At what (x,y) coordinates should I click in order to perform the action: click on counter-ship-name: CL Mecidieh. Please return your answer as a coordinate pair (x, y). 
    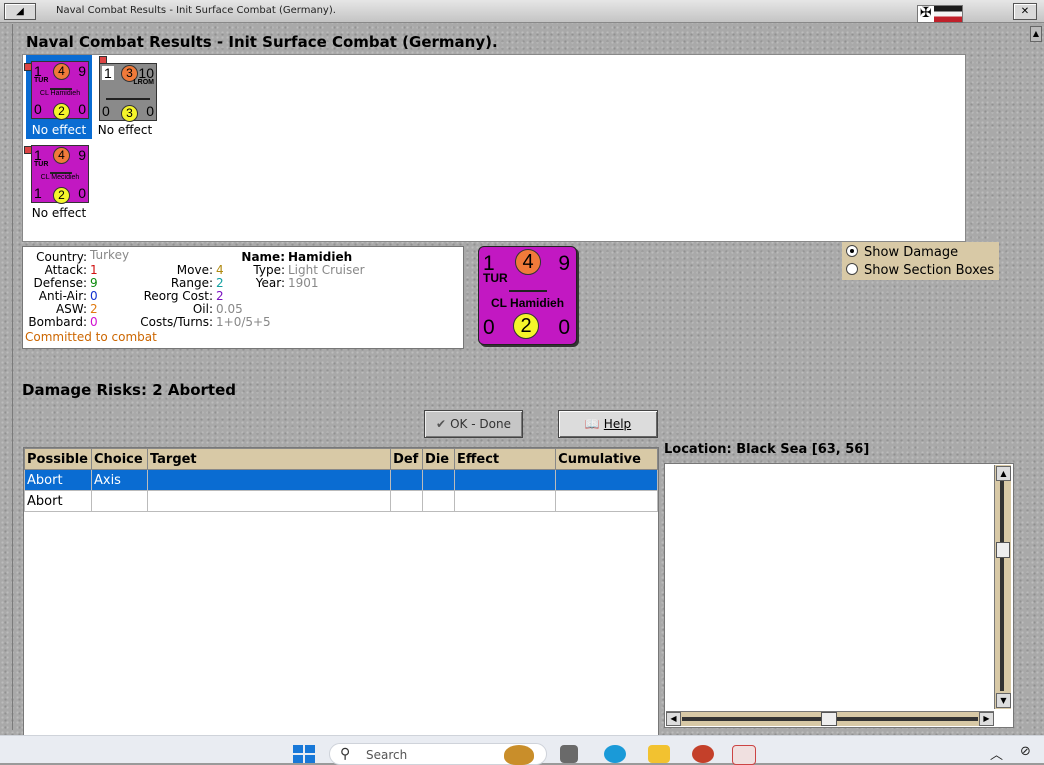
    Looking at the image, I should click on (60, 177).